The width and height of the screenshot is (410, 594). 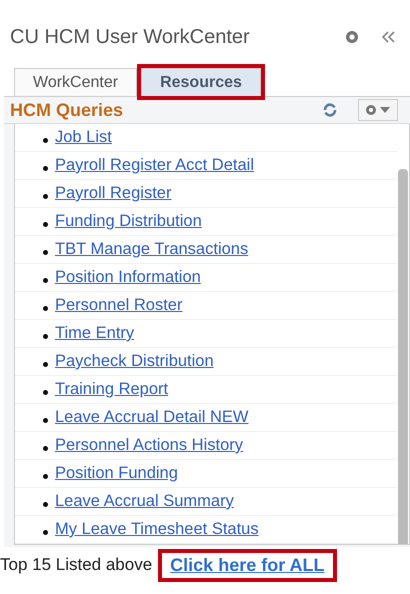 What do you see at coordinates (149, 445) in the screenshot?
I see `query-link: Personnel Actions History` at bounding box center [149, 445].